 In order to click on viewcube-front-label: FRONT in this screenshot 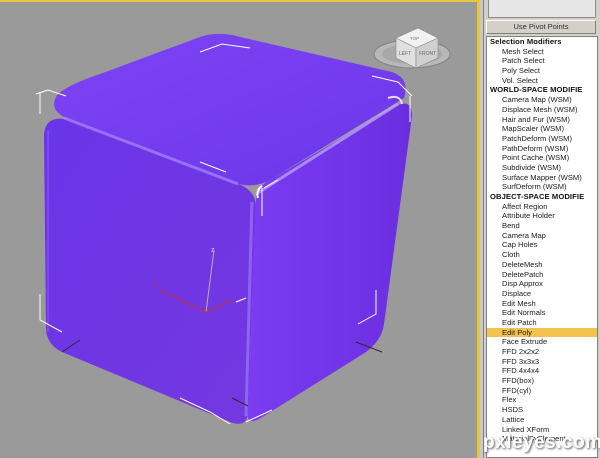, I will do `click(427, 54)`.